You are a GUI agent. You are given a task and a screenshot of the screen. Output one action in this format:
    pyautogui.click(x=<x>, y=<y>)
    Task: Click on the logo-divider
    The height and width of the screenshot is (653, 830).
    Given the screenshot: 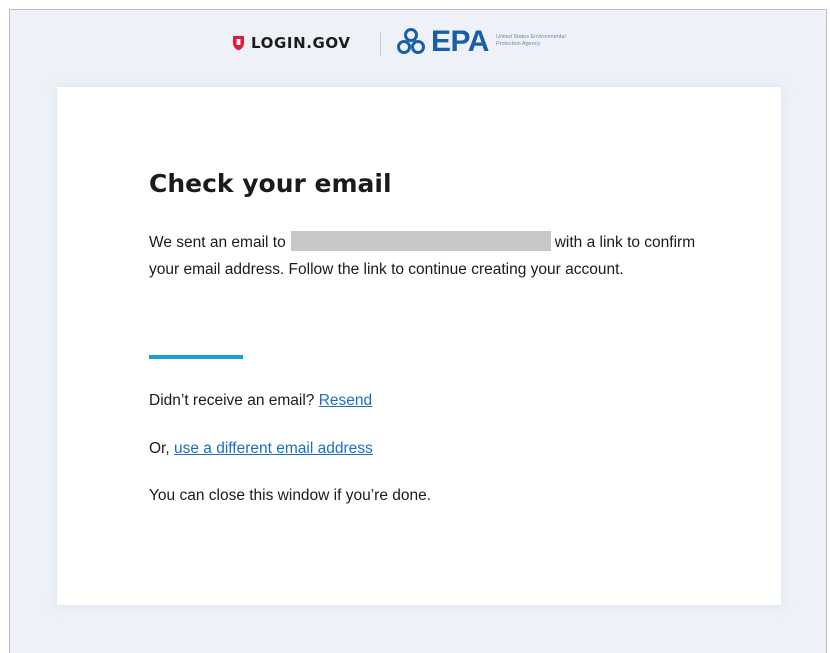 What is the action you would take?
    pyautogui.click(x=380, y=44)
    